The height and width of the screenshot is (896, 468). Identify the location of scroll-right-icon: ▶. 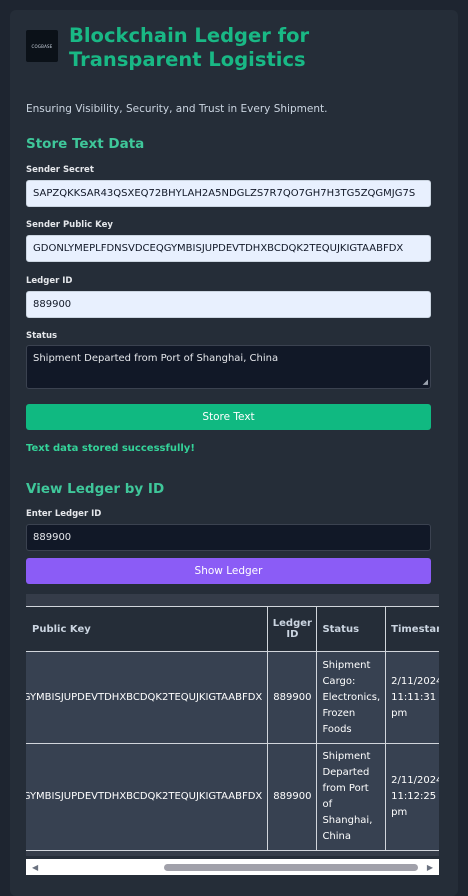
(430, 867).